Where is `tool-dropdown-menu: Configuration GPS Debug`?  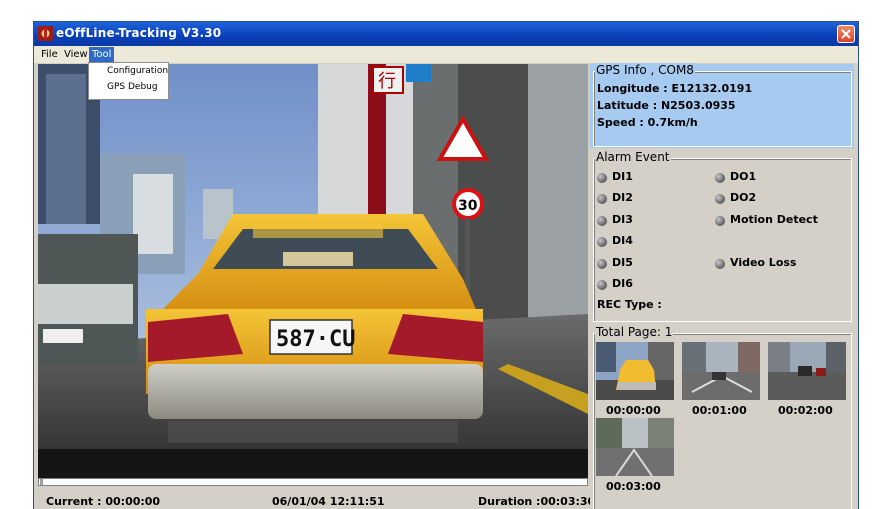 tool-dropdown-menu: Configuration GPS Debug is located at coordinates (128, 81).